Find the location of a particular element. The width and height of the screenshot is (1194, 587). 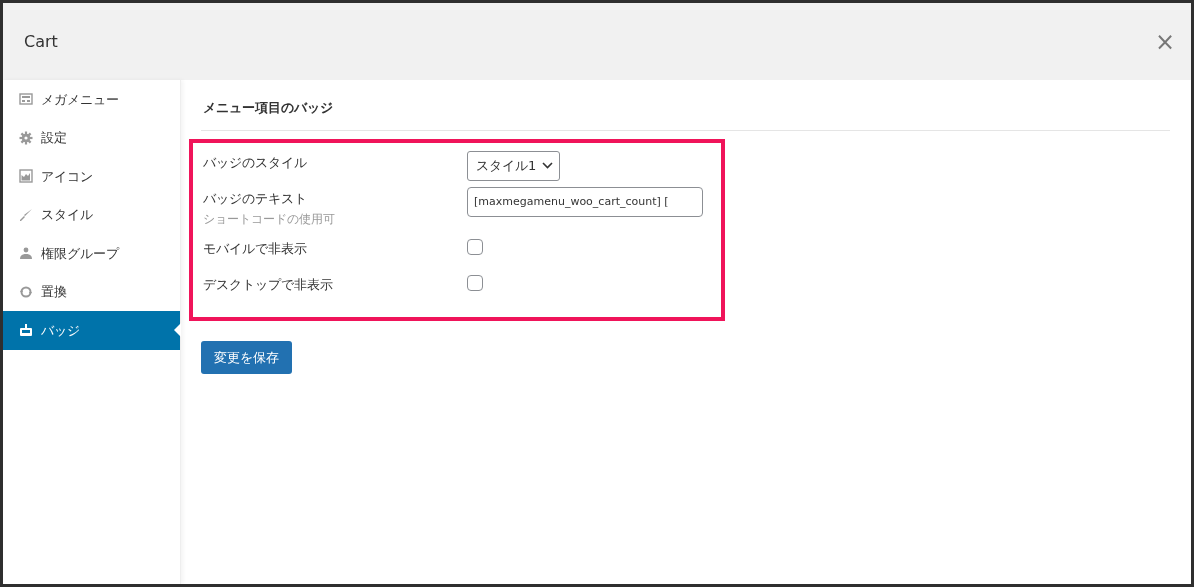

badge-icon is located at coordinates (26, 330).